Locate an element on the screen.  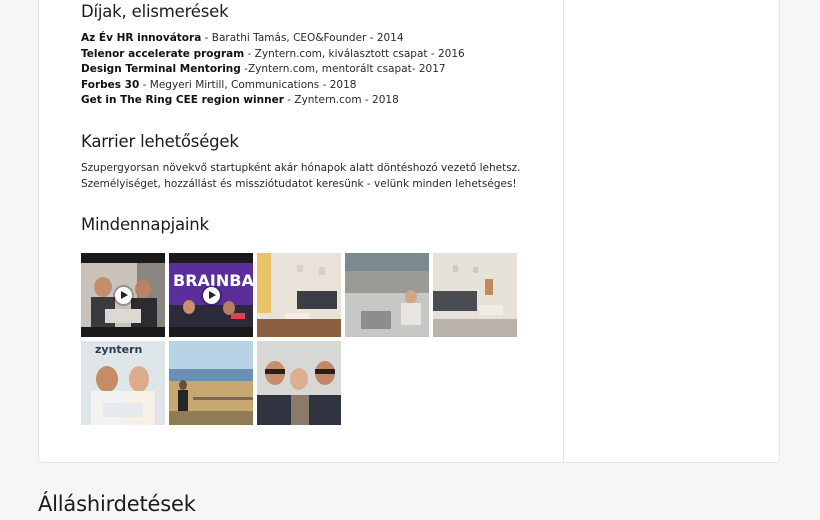
career-heading: Karrier lehetőségek is located at coordinates (160, 141).